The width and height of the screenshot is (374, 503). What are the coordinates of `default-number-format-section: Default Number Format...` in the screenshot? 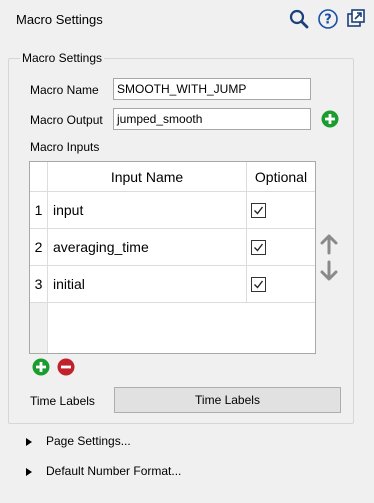 It's located at (103, 471).